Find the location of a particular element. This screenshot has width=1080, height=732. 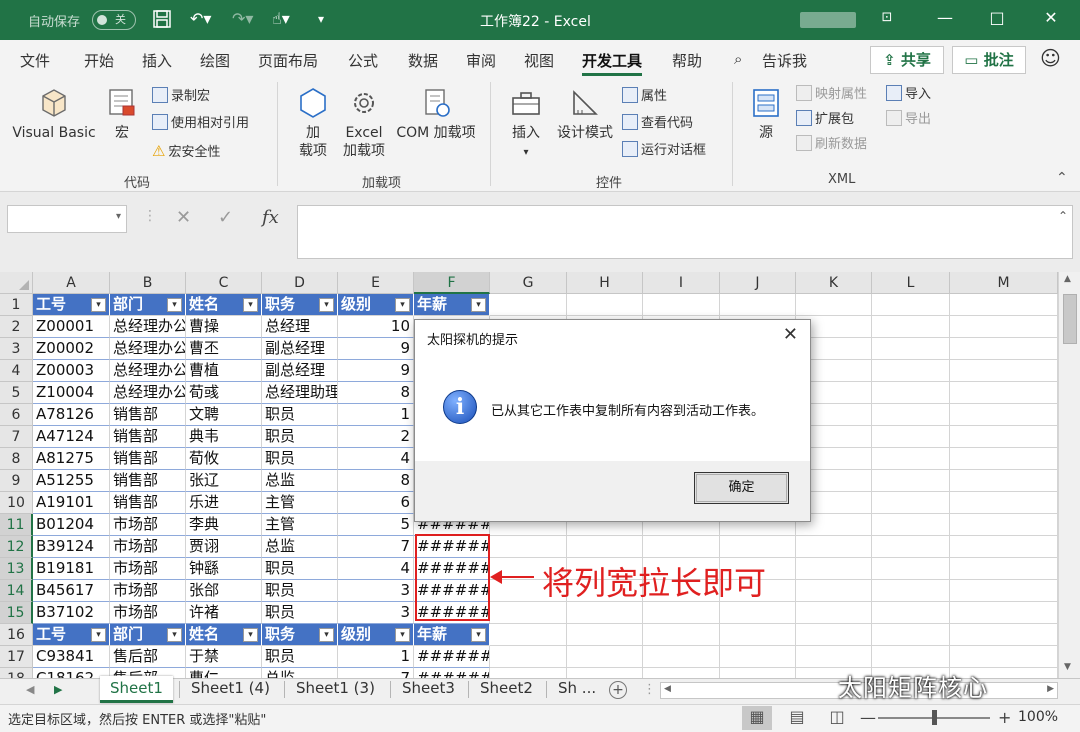

autosave-toggle: 关 is located at coordinates (114, 20).